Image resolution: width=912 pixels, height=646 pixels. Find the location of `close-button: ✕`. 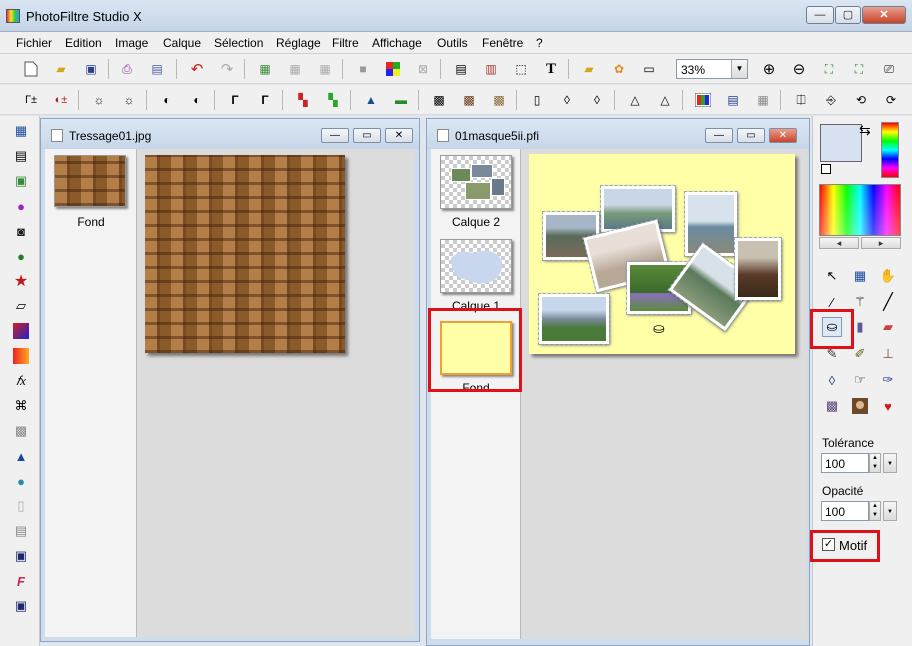

close-button: ✕ is located at coordinates (884, 15).